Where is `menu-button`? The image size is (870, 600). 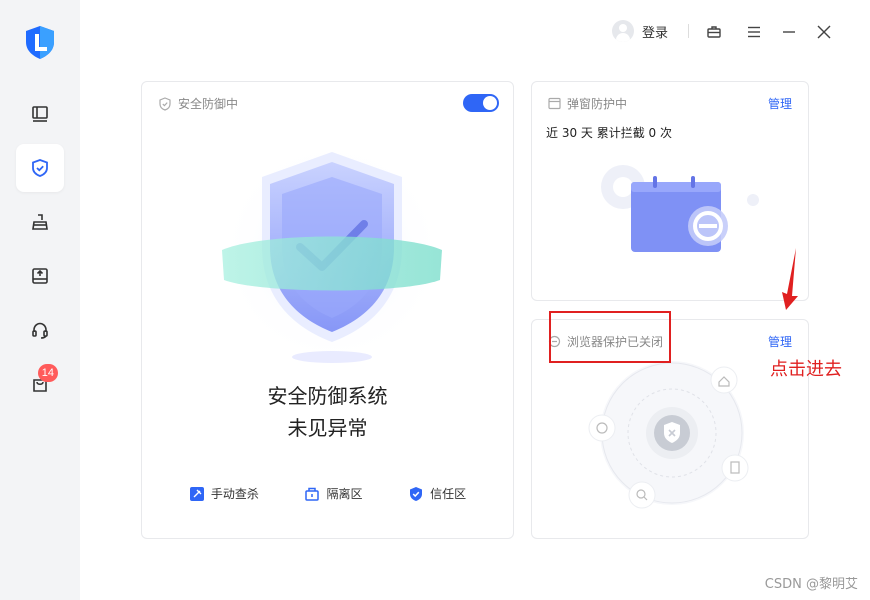
menu-button is located at coordinates (754, 32).